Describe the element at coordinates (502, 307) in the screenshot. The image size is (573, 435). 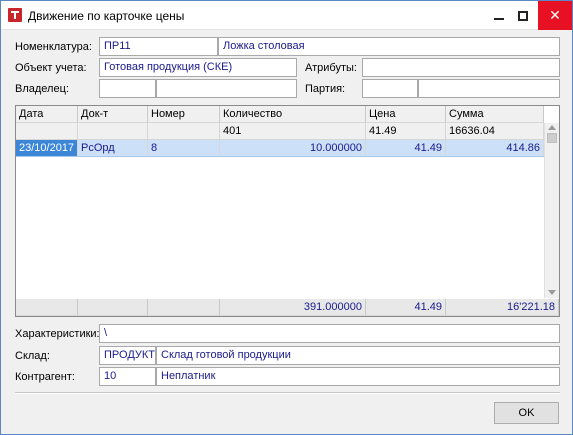
I see `footer-sum-total: 16'221.18` at that location.